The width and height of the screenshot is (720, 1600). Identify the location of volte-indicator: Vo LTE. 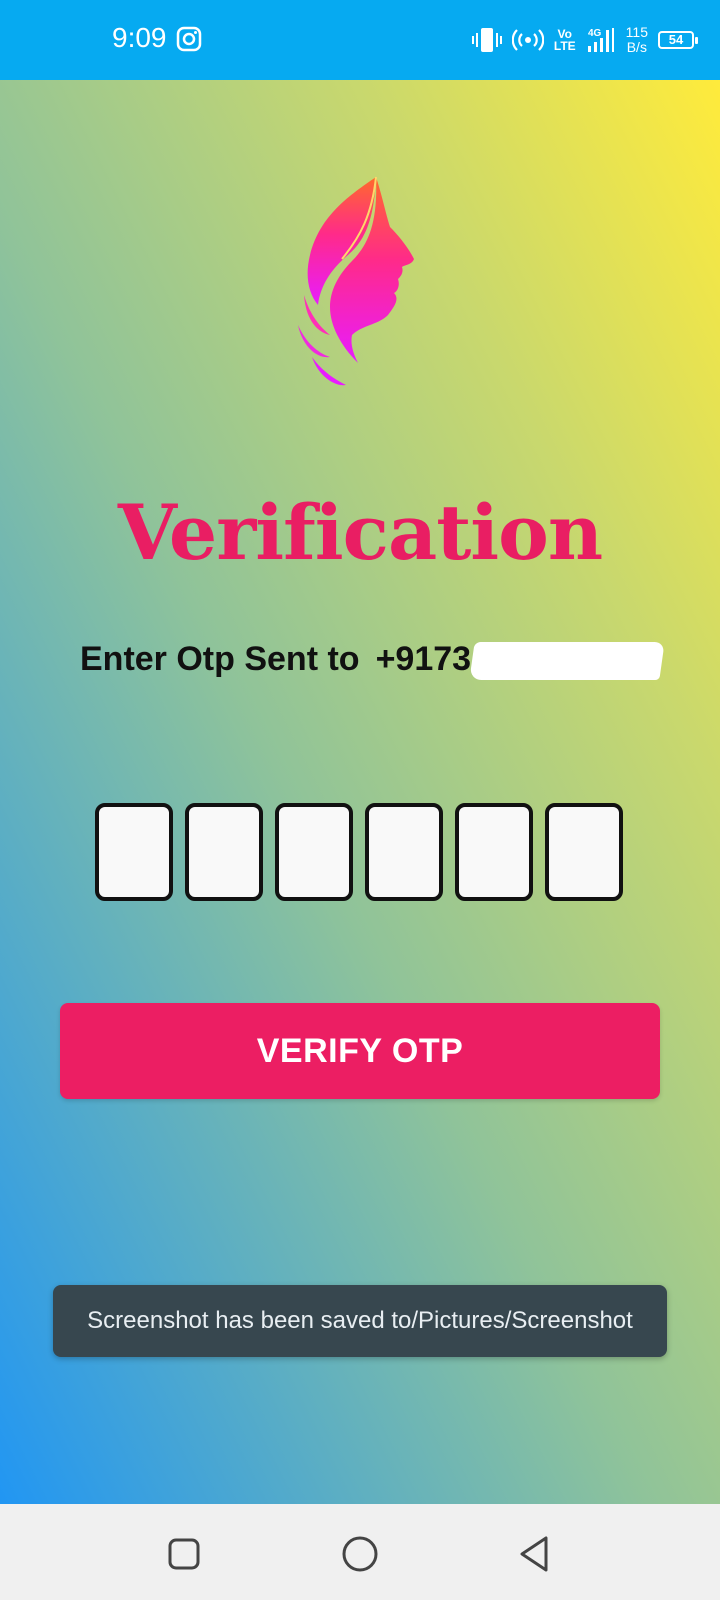
(565, 40).